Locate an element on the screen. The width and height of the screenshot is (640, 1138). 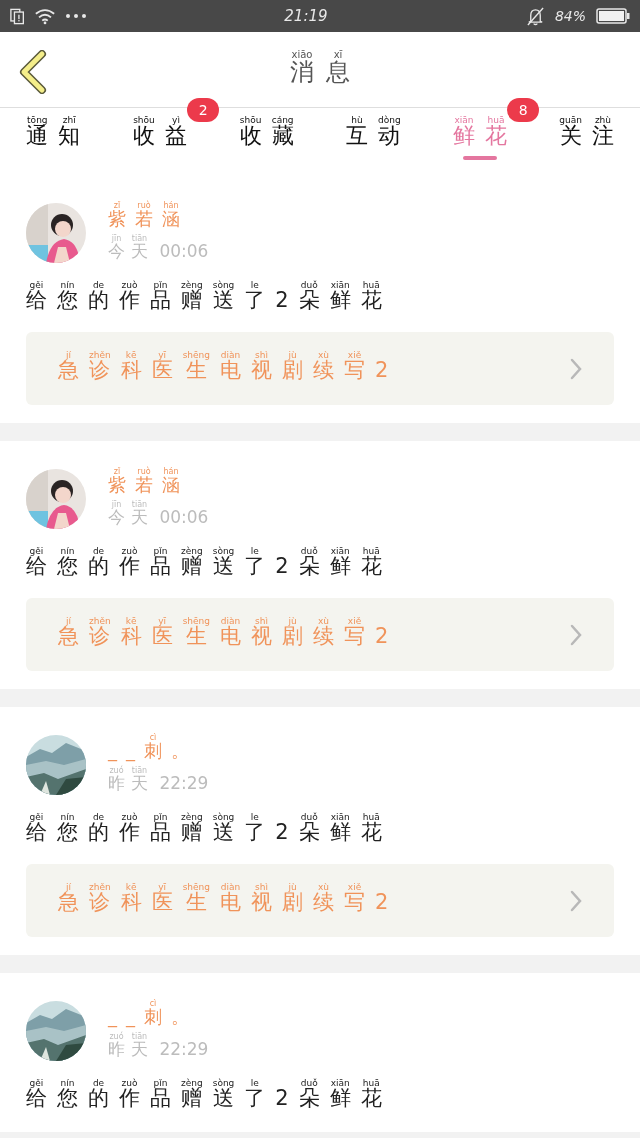
count-badge: 2 is located at coordinates (203, 110).